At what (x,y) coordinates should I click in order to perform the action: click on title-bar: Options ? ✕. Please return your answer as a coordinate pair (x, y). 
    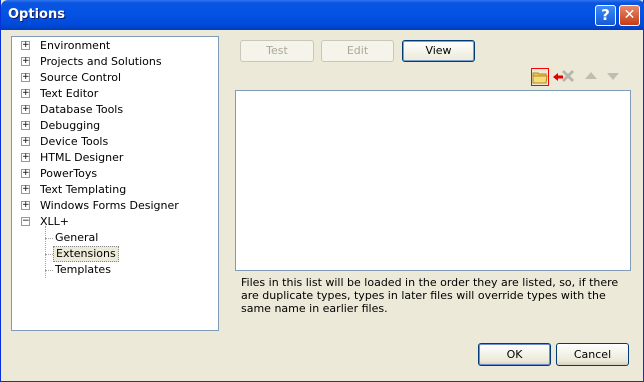
    Looking at the image, I should click on (322, 15).